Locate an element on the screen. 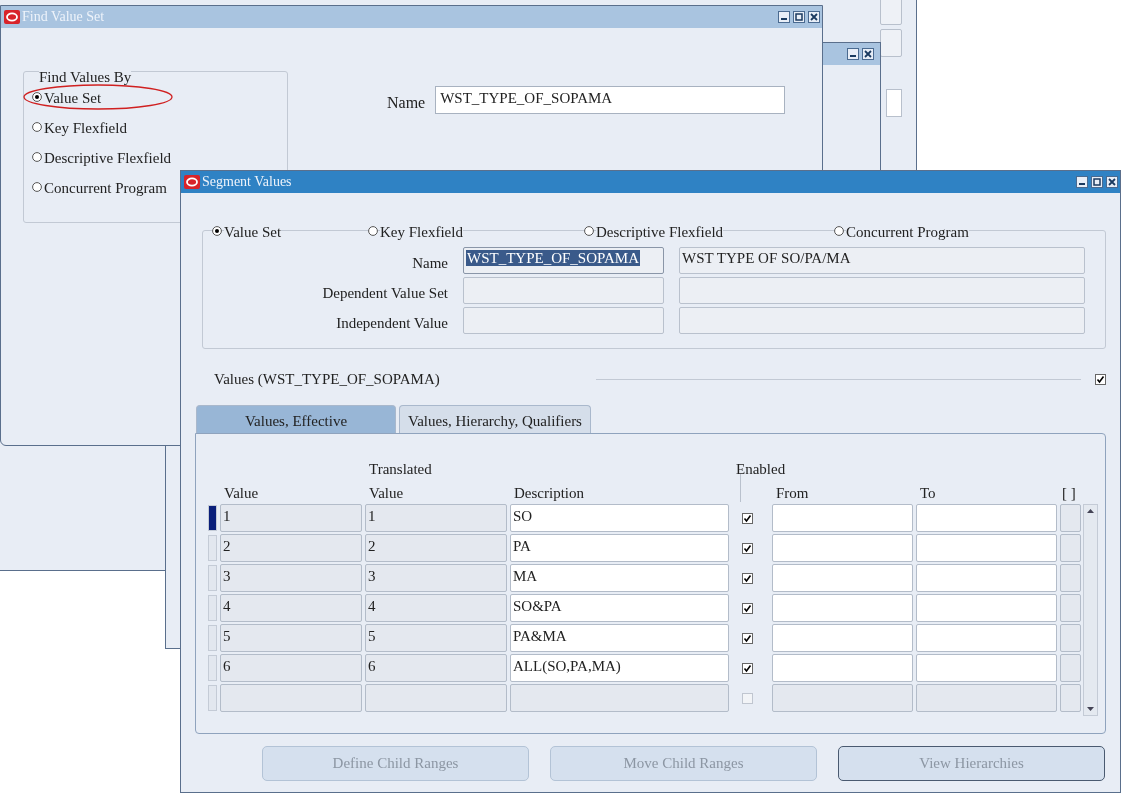 The image size is (1124, 794). table-cell: PA is located at coordinates (619, 548).